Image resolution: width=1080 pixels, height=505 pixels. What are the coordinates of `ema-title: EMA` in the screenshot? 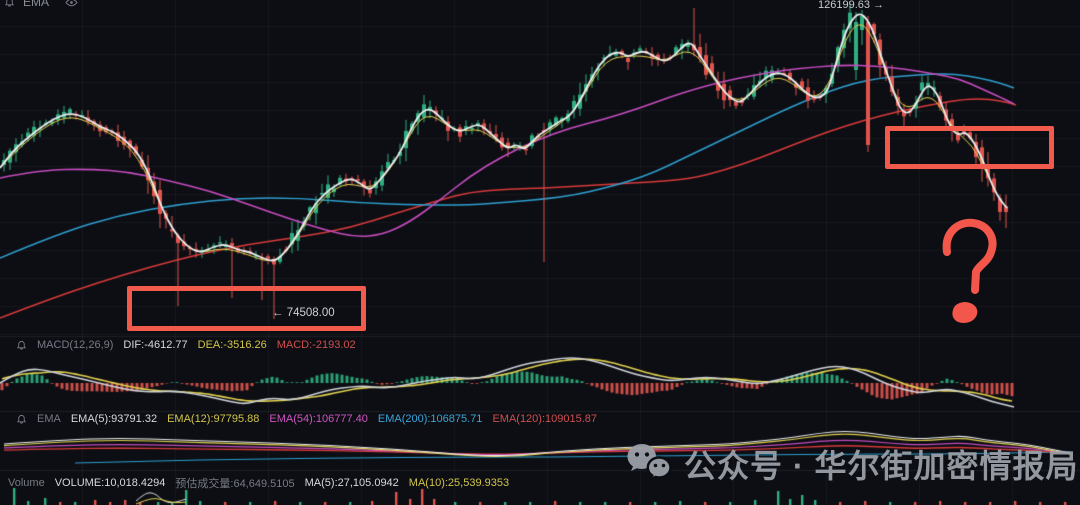 It's located at (49, 419).